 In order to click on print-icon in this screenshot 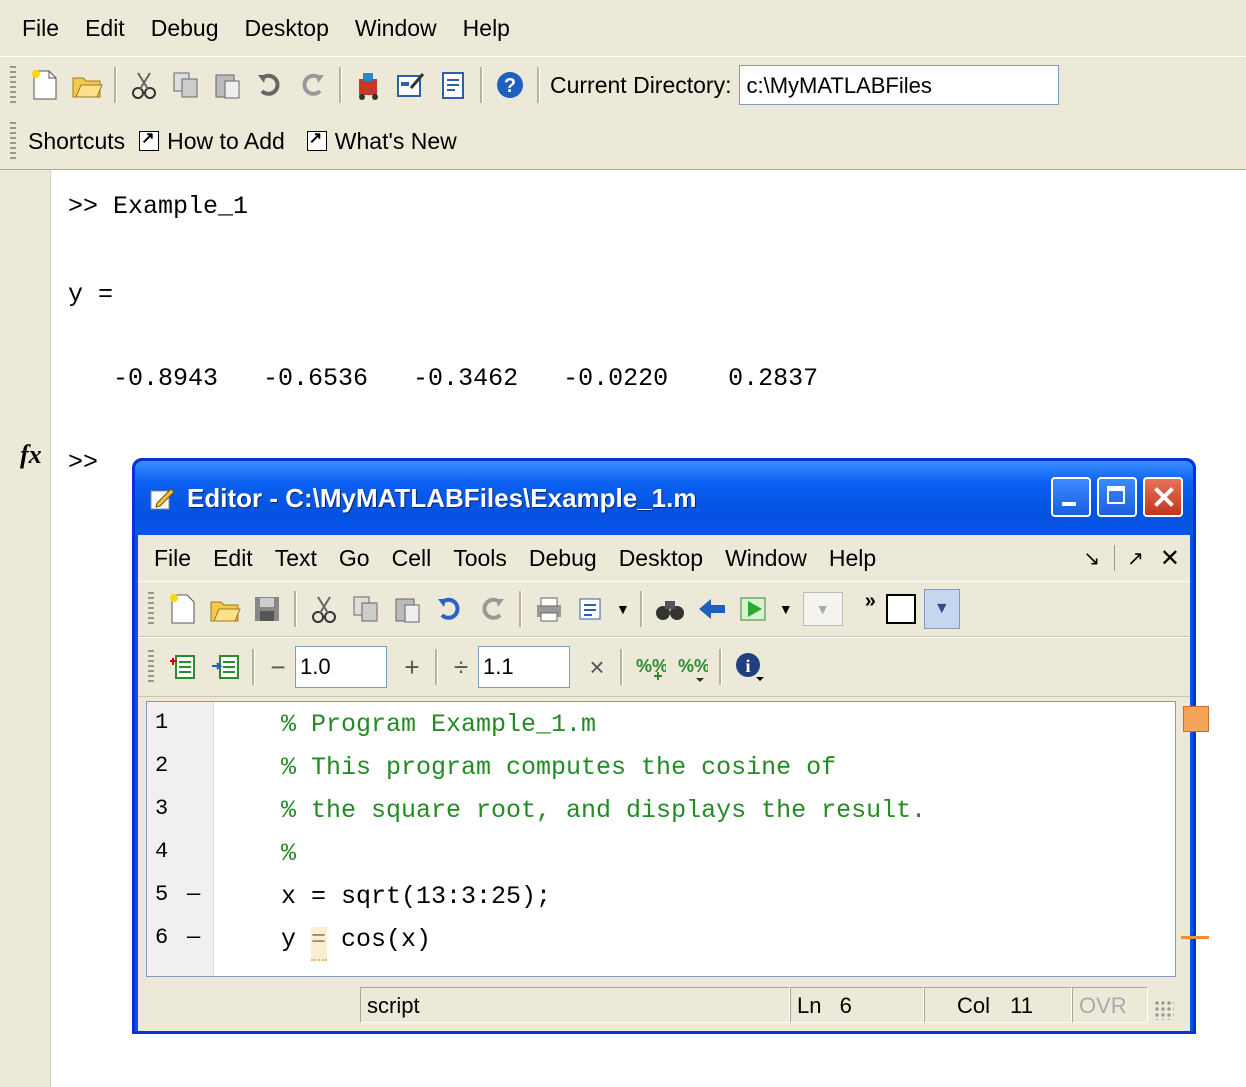, I will do `click(549, 609)`.